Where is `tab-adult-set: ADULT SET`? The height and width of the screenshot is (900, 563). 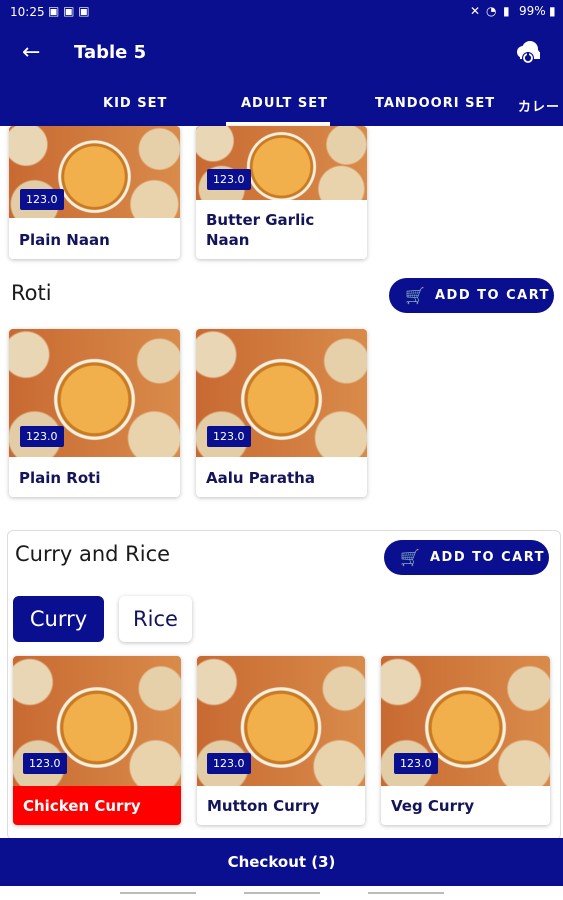 tab-adult-set: ADULT SET is located at coordinates (284, 103).